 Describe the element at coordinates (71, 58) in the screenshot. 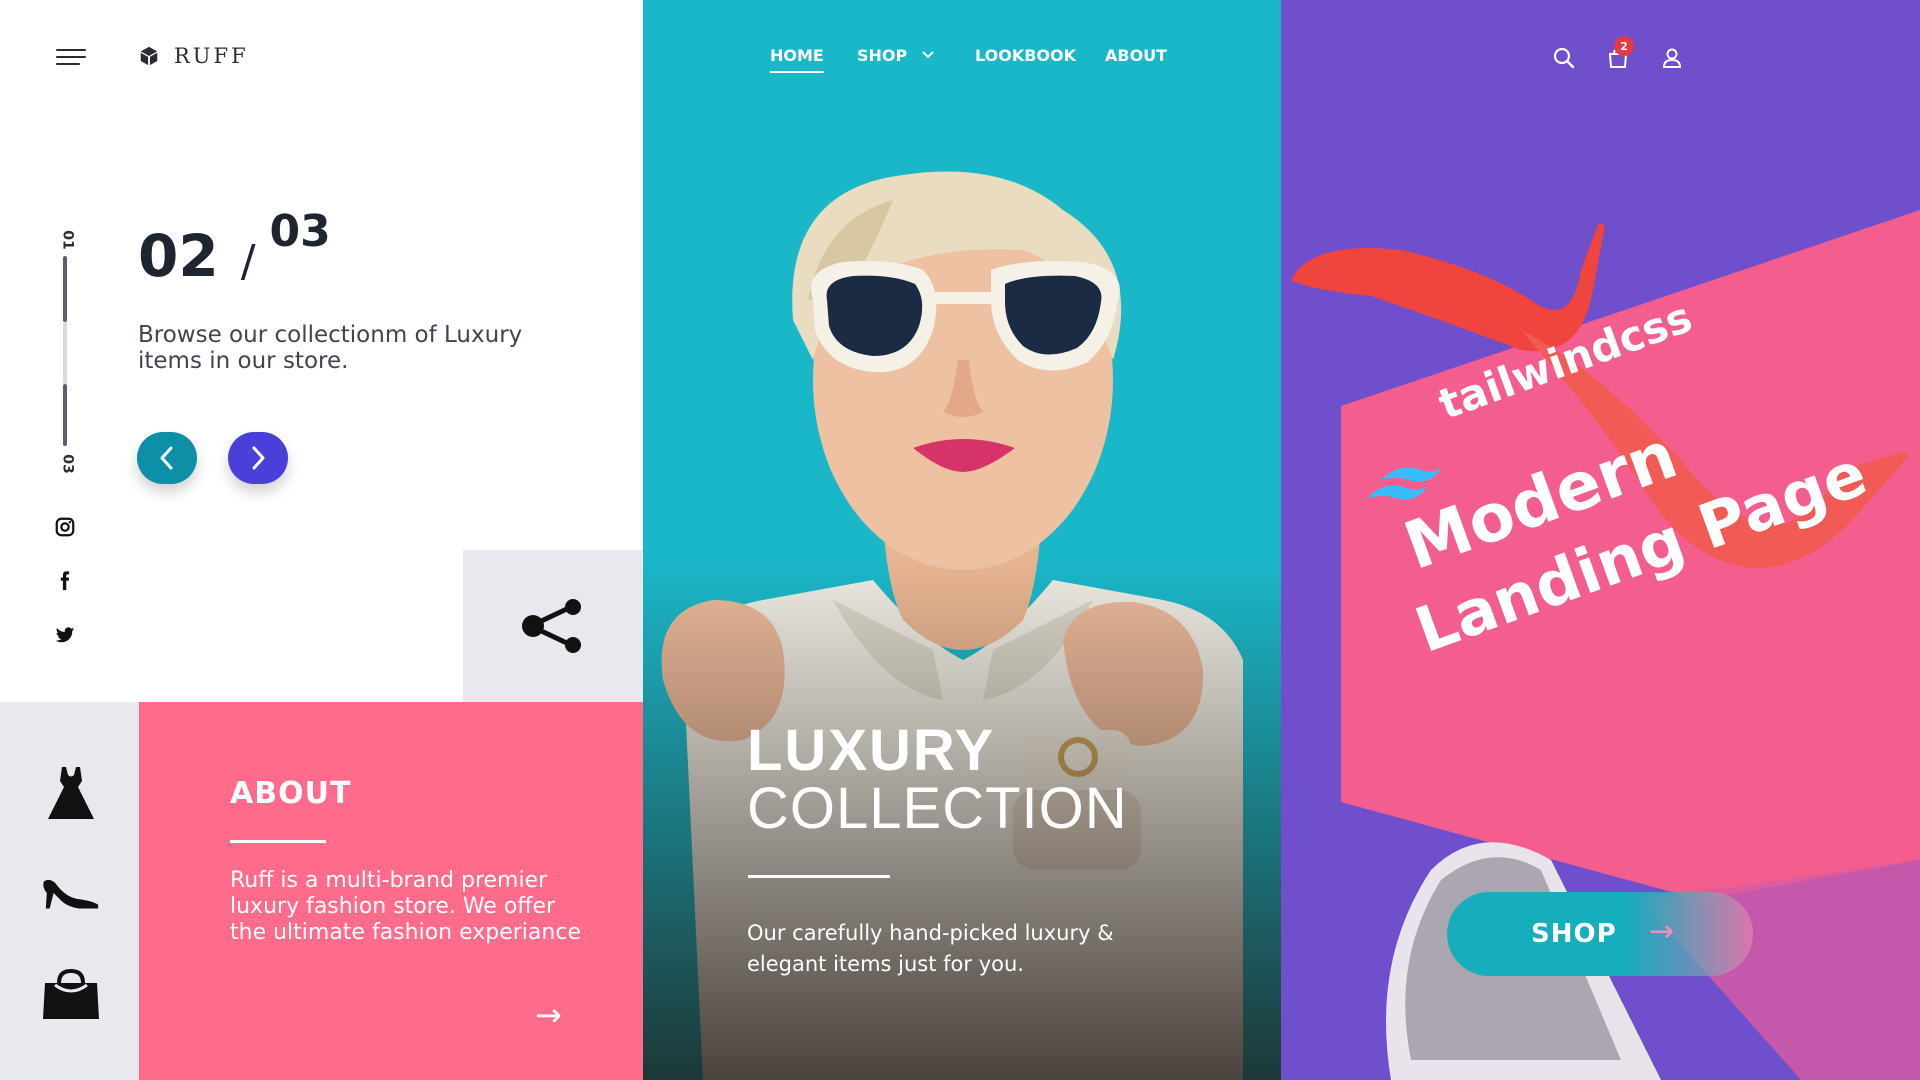

I see `menu-icon` at that location.